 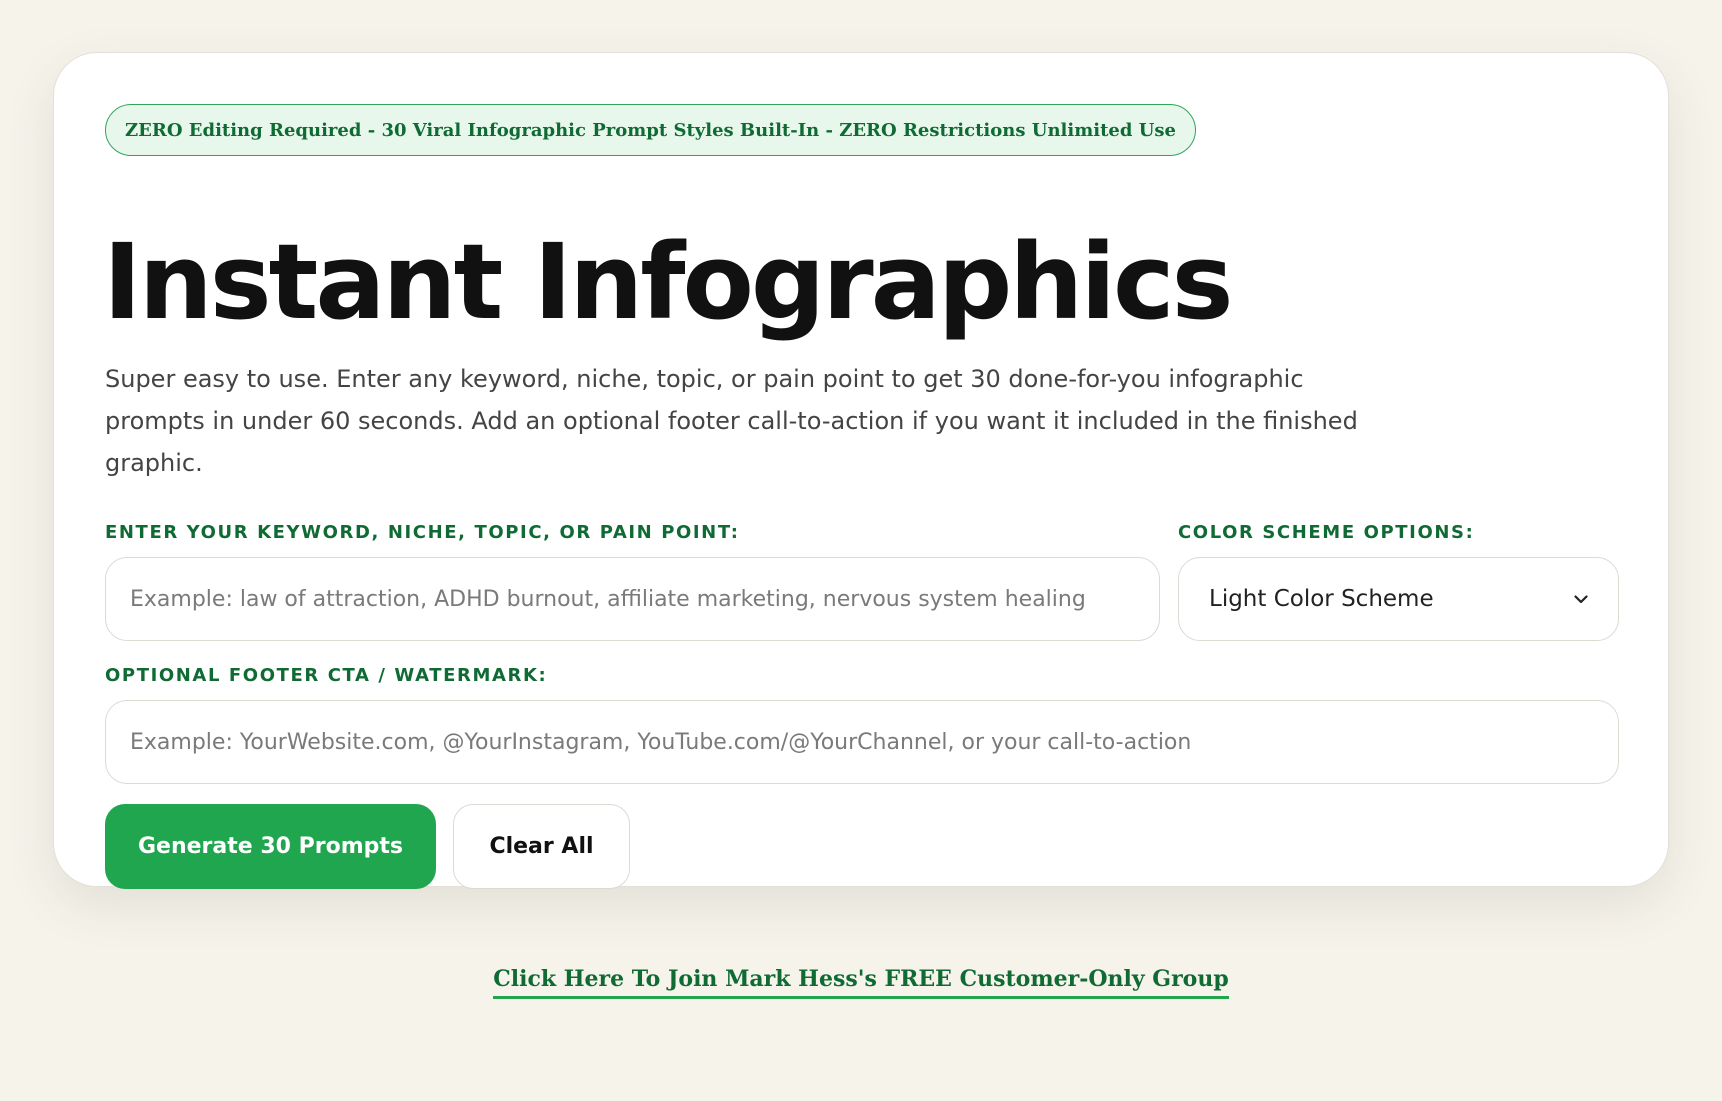 What do you see at coordinates (668, 282) in the screenshot?
I see `page-title: Instant Infographics` at bounding box center [668, 282].